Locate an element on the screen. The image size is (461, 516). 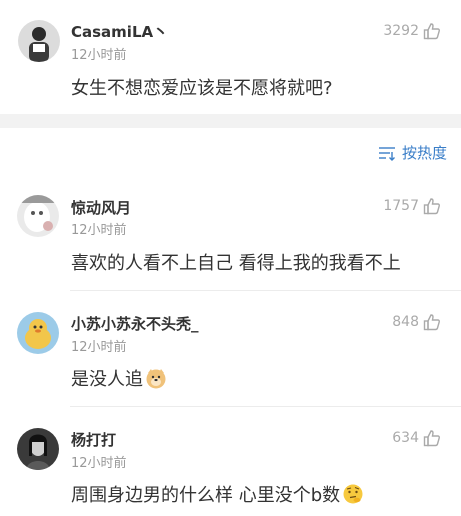
doge-emoji-icon is located at coordinates (156, 378).